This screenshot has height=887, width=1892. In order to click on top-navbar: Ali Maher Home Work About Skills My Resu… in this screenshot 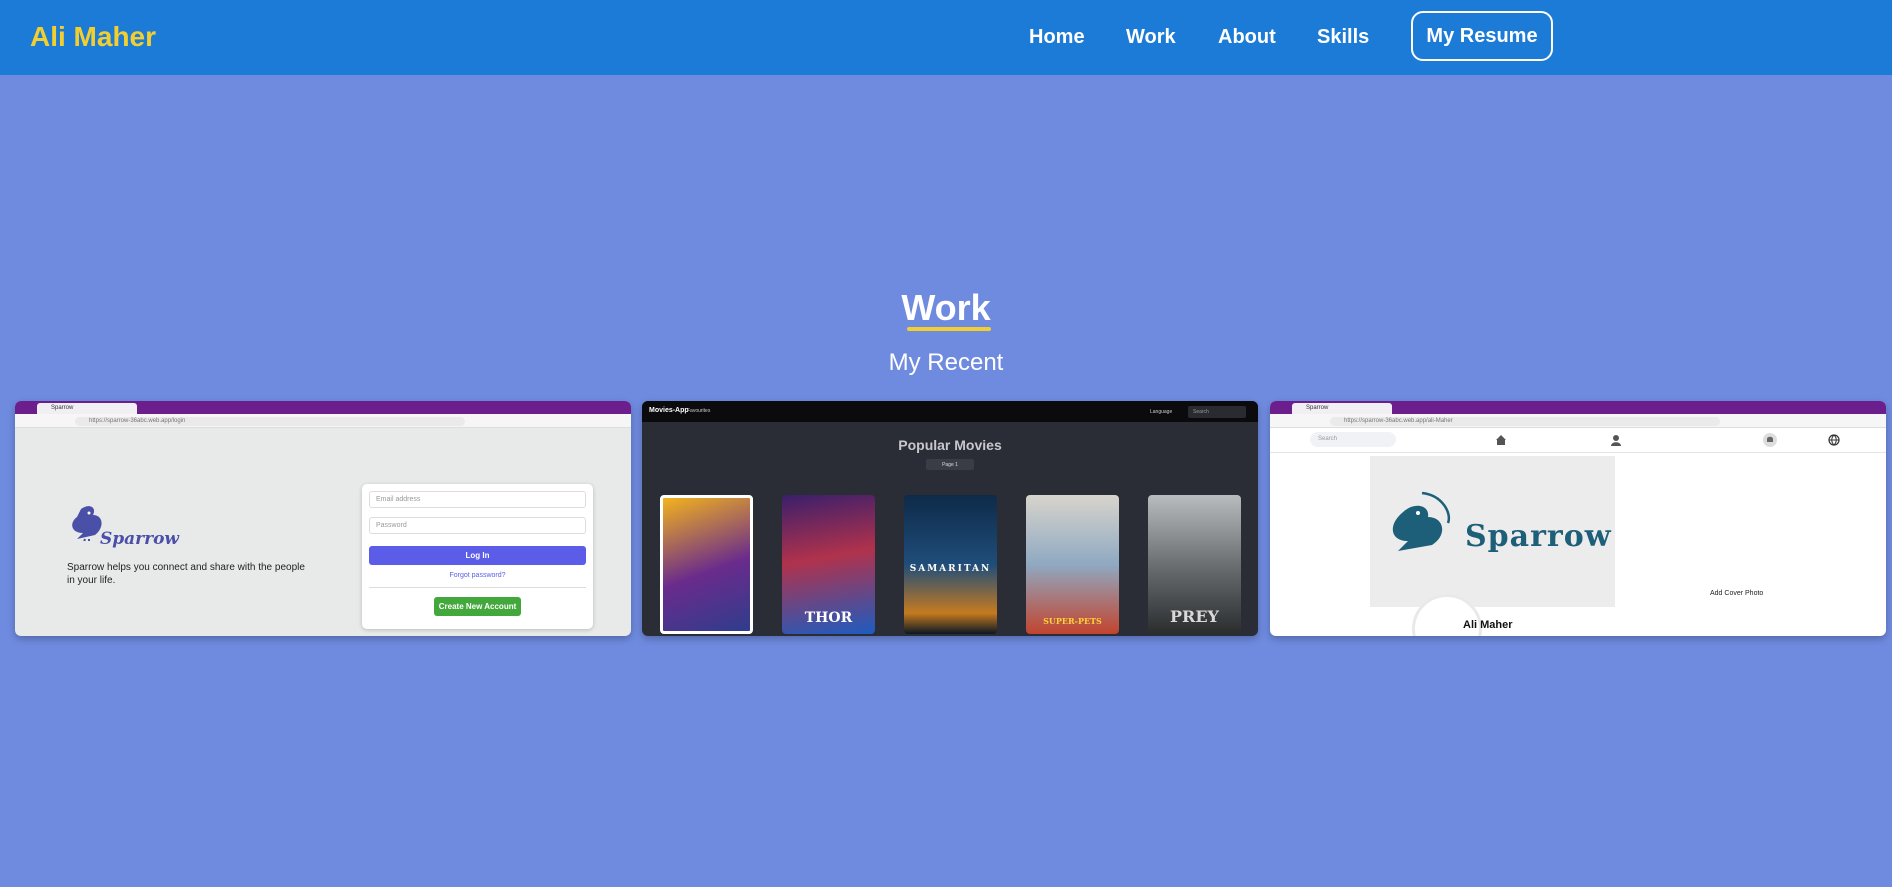, I will do `click(946, 37)`.